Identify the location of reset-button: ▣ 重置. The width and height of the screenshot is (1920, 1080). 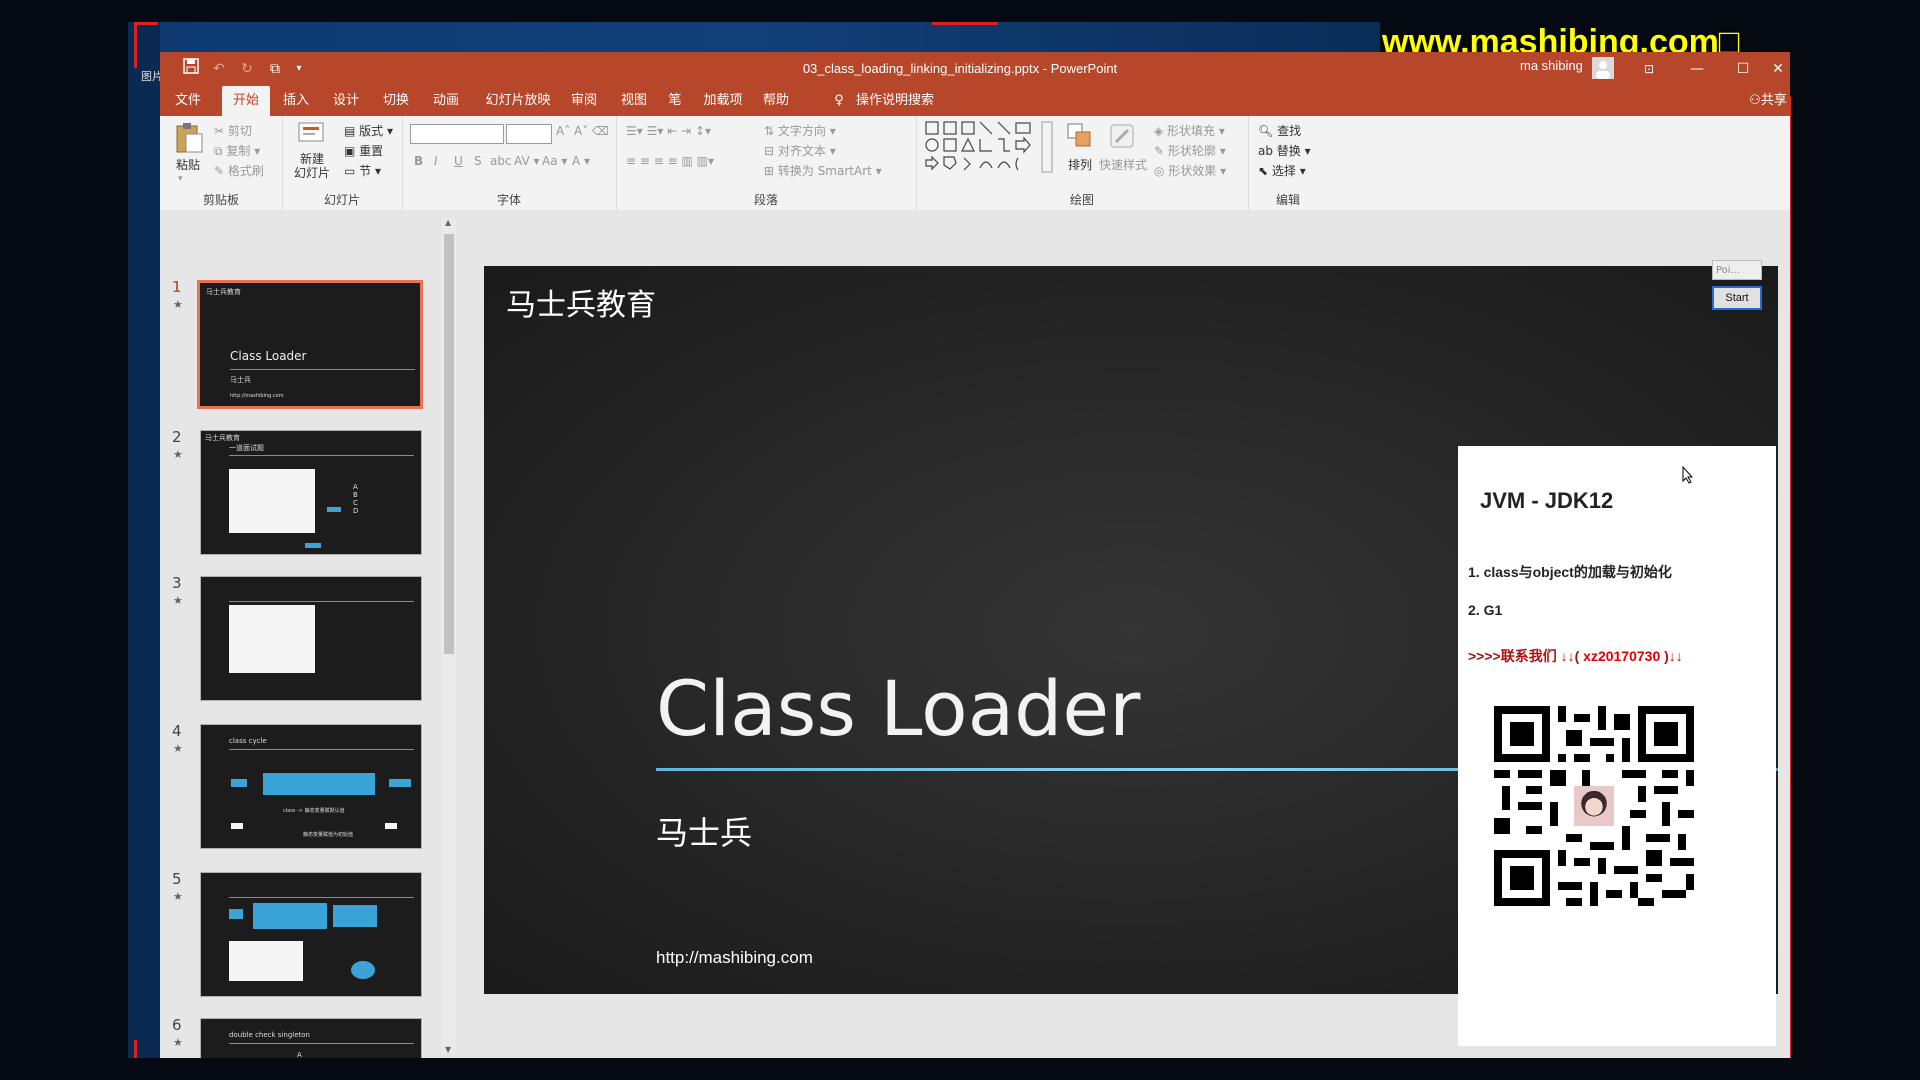
(363, 150).